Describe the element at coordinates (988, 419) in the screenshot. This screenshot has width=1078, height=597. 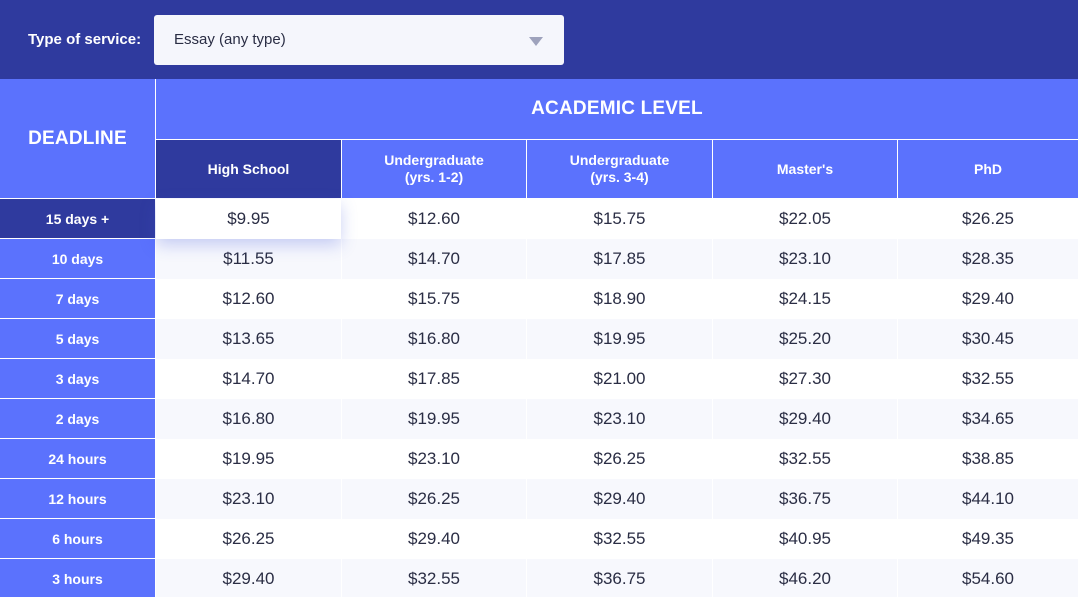
I see `price-cell: $34.65` at that location.